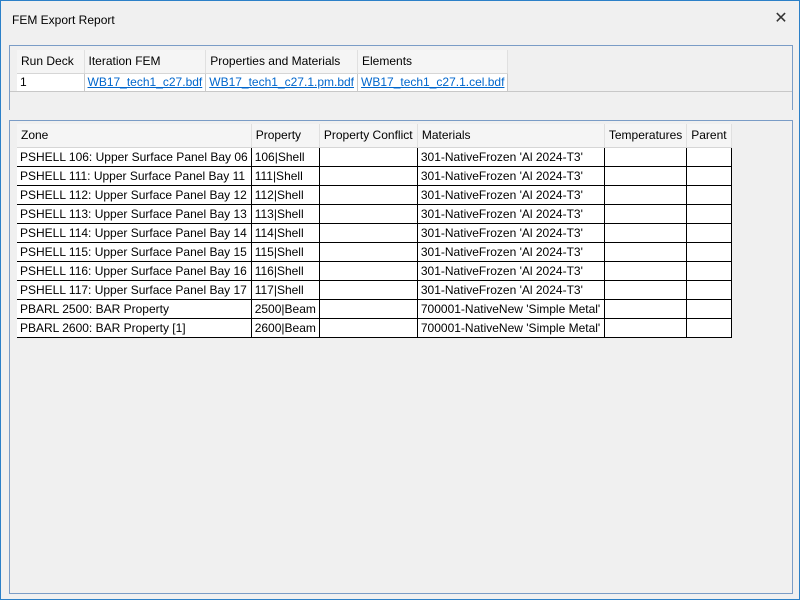 The width and height of the screenshot is (800, 600). I want to click on run-deck-scroll-area, so click(401, 100).